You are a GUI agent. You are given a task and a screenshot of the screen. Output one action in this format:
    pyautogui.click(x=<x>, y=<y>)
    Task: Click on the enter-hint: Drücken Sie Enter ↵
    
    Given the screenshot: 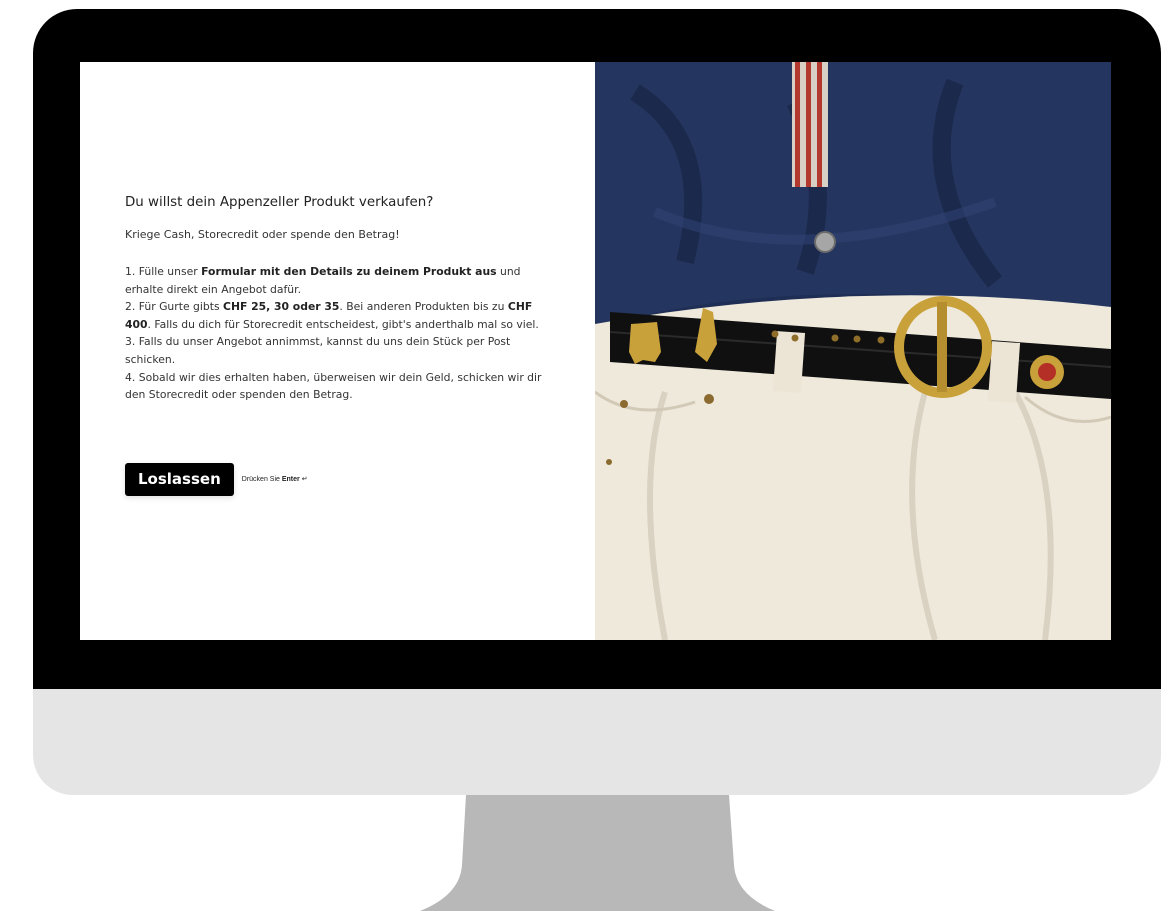 What is the action you would take?
    pyautogui.click(x=275, y=479)
    